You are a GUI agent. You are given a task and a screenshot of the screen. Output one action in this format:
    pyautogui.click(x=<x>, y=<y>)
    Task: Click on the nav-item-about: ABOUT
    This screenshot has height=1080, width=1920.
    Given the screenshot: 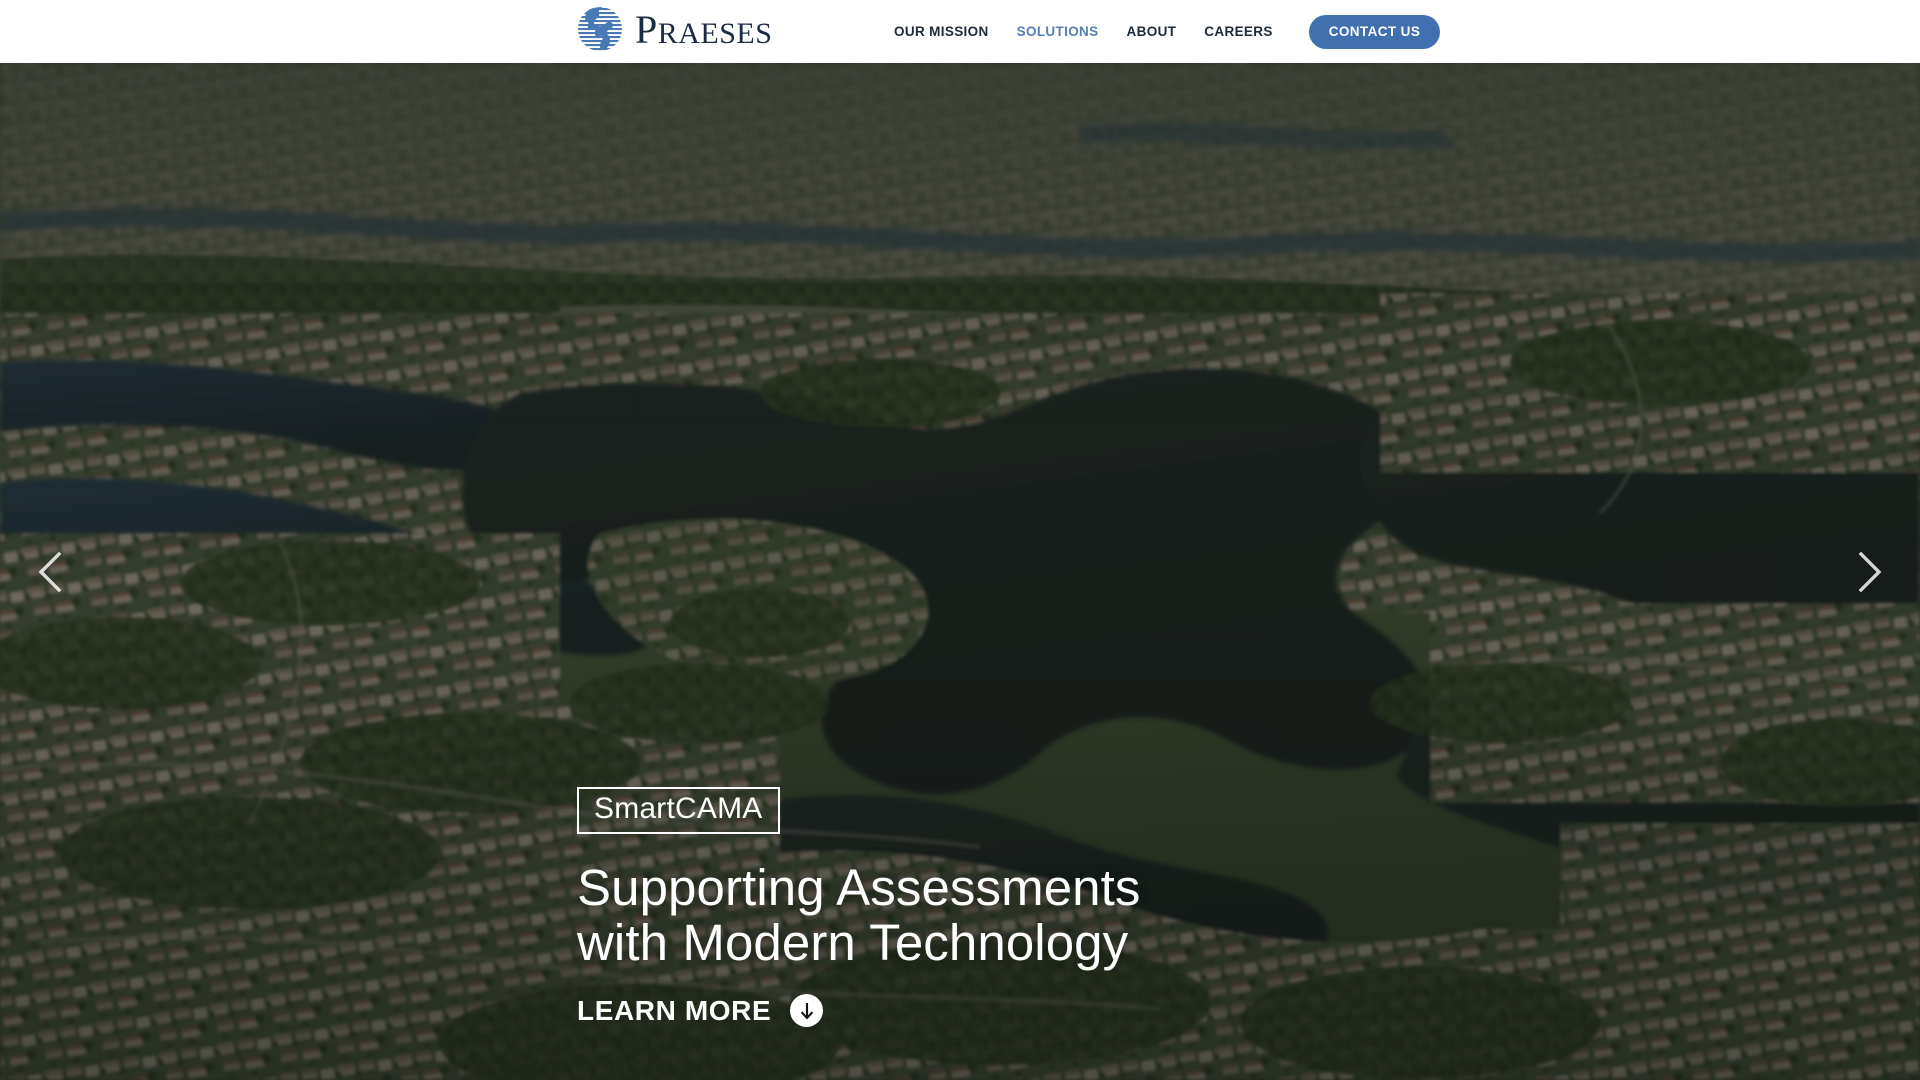 What is the action you would take?
    pyautogui.click(x=1152, y=31)
    